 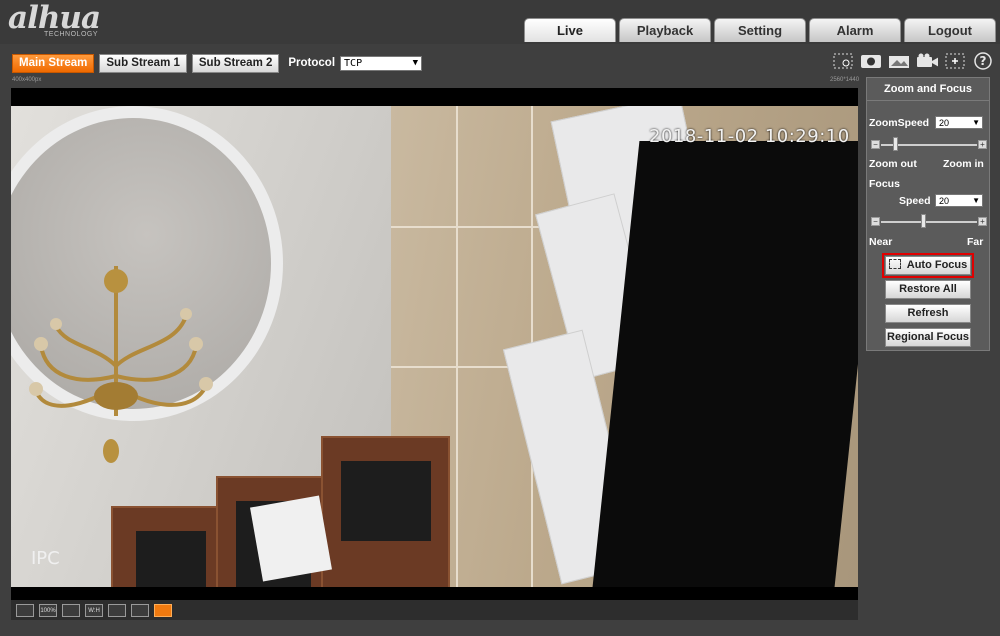 What do you see at coordinates (121, 364) in the screenshot?
I see `chandelier` at bounding box center [121, 364].